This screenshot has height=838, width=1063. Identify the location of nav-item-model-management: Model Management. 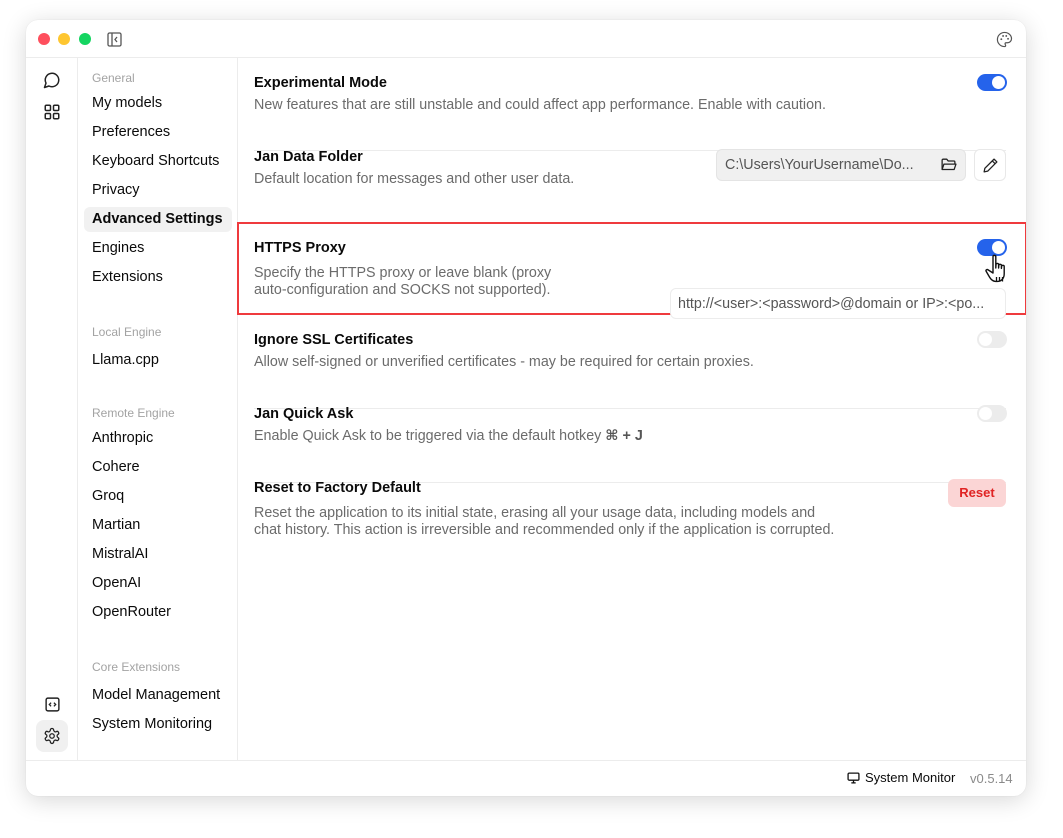
(158, 695).